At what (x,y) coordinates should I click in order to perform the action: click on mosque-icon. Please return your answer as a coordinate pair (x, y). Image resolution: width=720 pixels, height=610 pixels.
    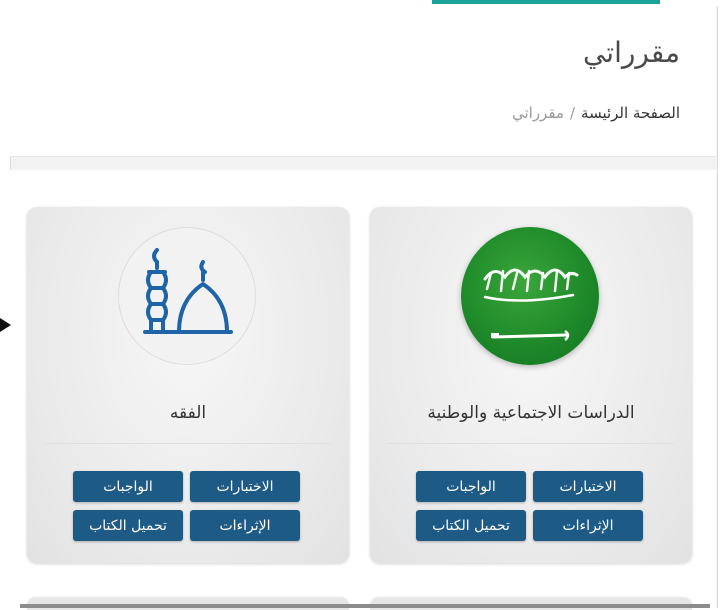
    Looking at the image, I should click on (187, 296).